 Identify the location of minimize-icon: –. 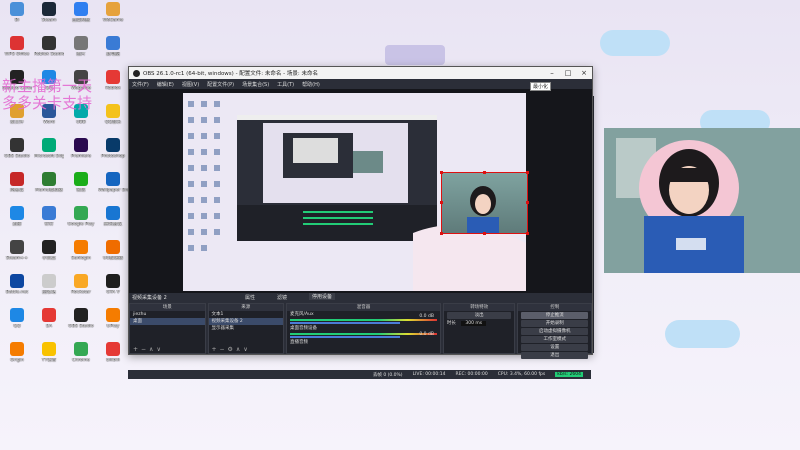
(552, 73).